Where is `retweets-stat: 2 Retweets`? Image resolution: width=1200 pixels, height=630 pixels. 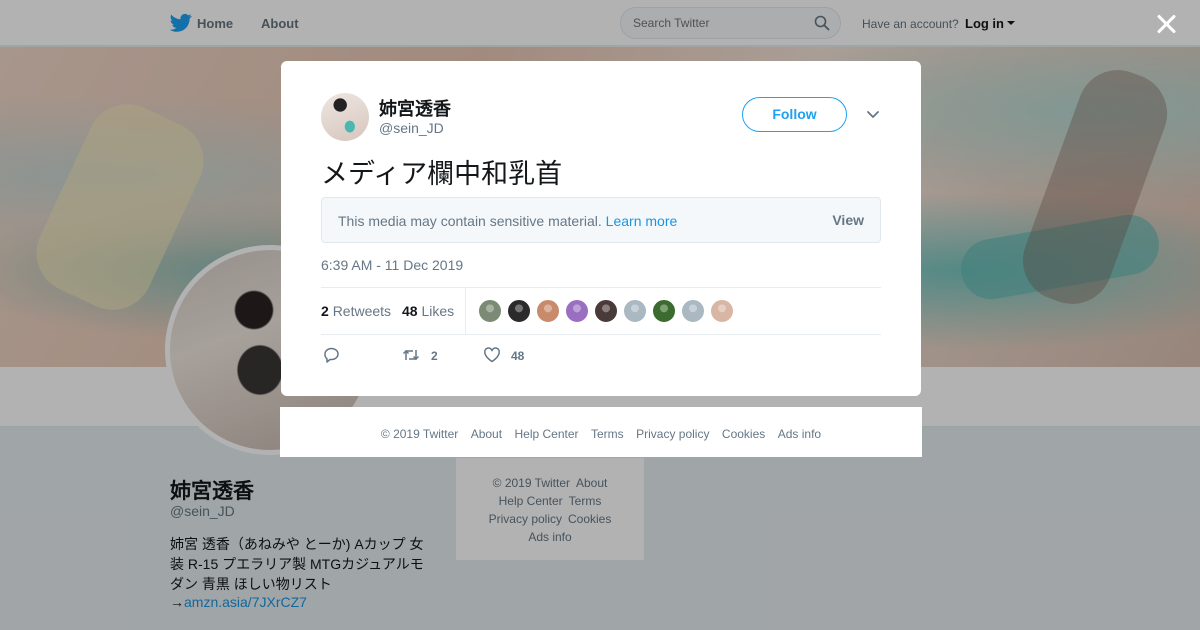
retweets-stat: 2 Retweets is located at coordinates (356, 311).